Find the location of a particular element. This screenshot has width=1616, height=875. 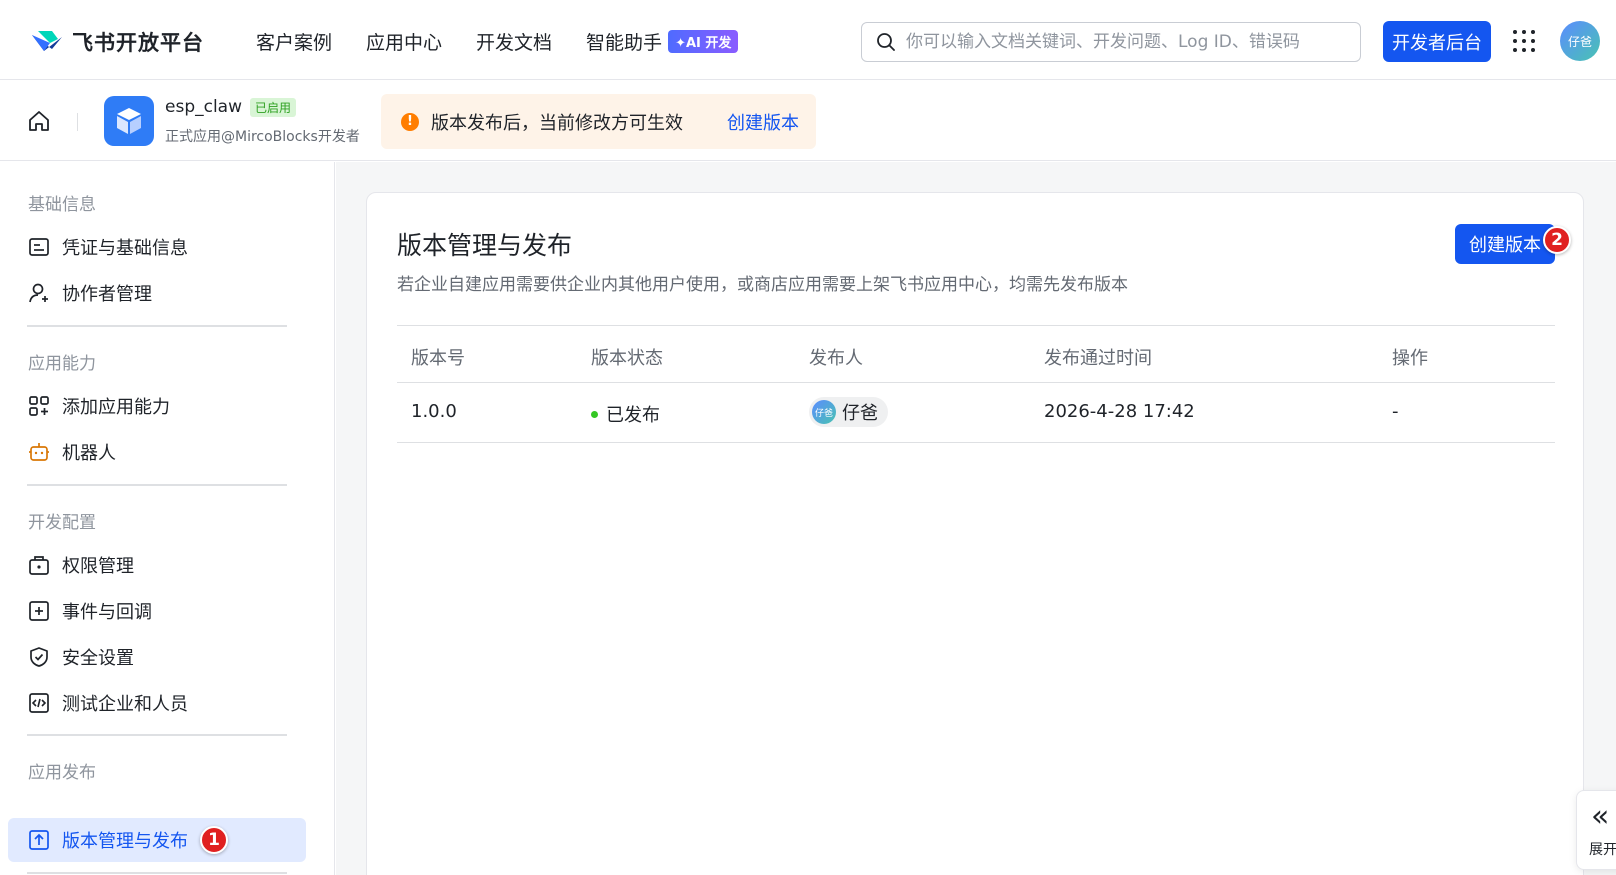

sidebar-item-collaborators: 协作者管理 is located at coordinates (90, 293).